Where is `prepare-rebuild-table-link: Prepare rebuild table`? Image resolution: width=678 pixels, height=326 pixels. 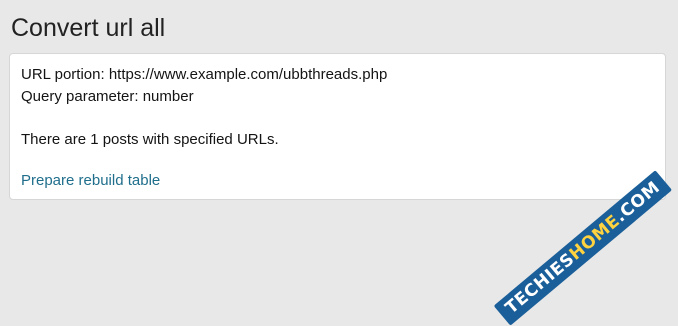 prepare-rebuild-table-link: Prepare rebuild table is located at coordinates (90, 181).